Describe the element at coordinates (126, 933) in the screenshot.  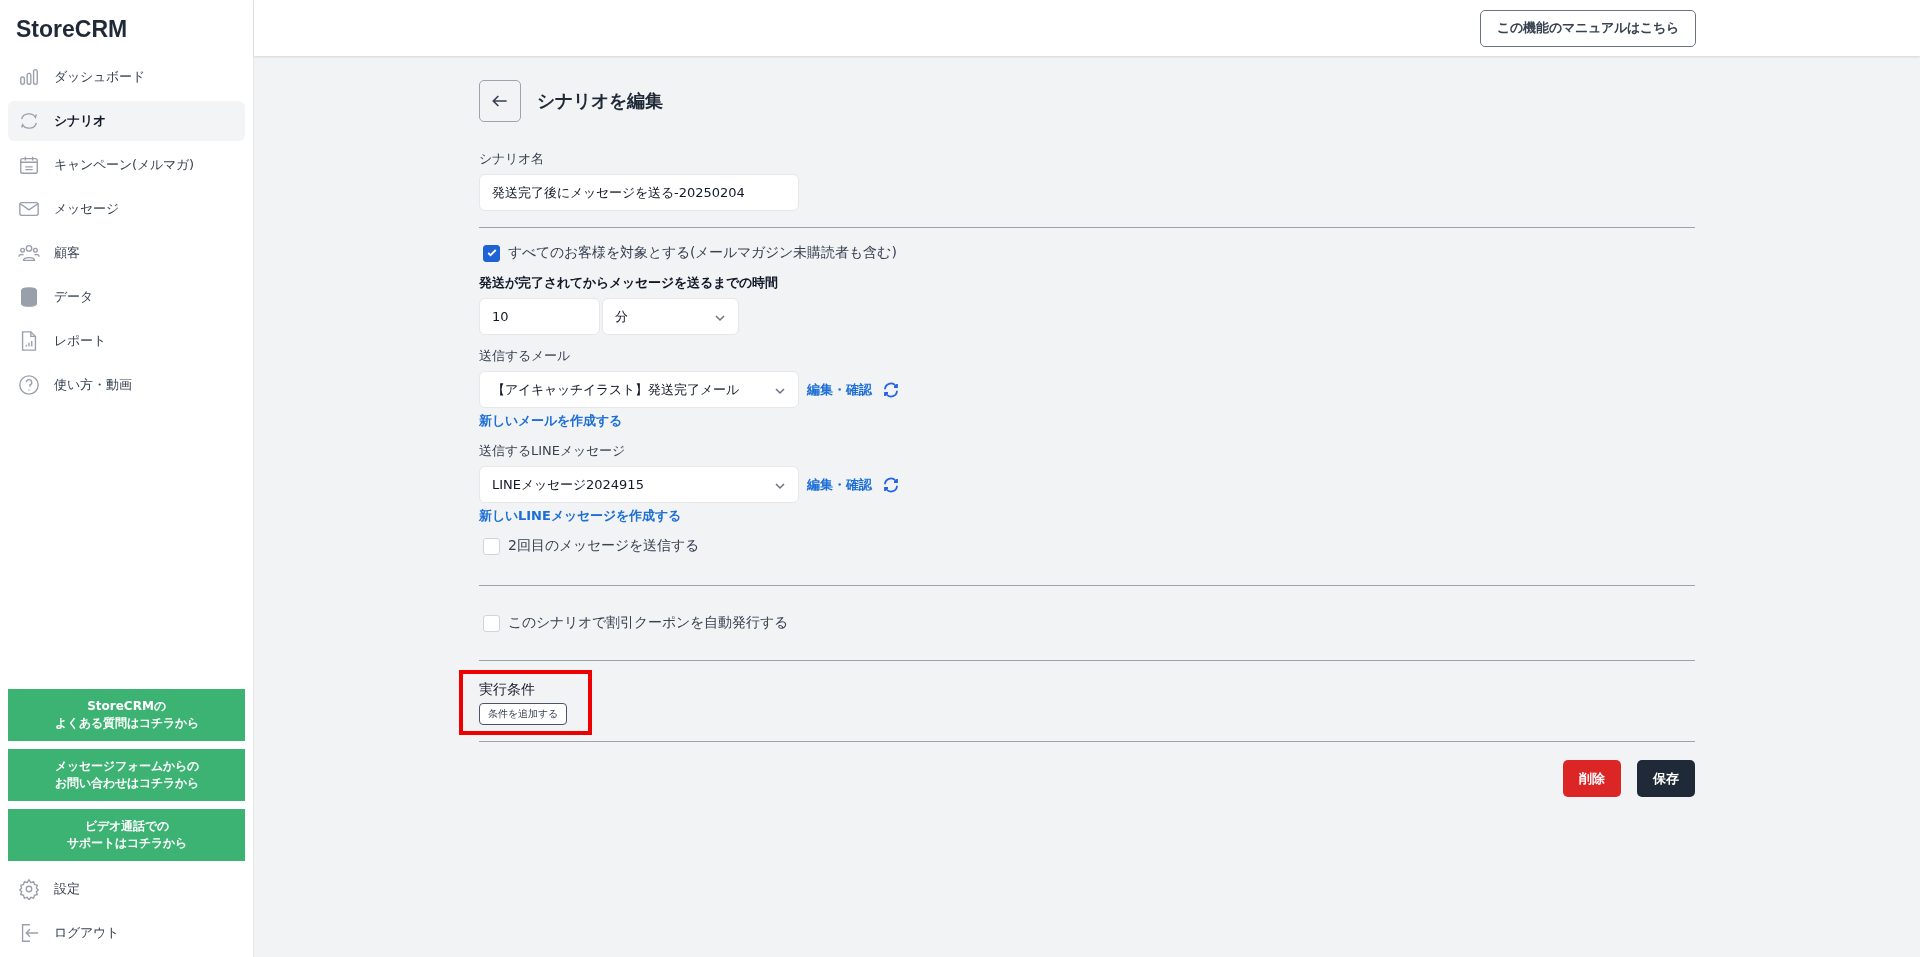
I see `sidebar-item: ログアウト` at that location.